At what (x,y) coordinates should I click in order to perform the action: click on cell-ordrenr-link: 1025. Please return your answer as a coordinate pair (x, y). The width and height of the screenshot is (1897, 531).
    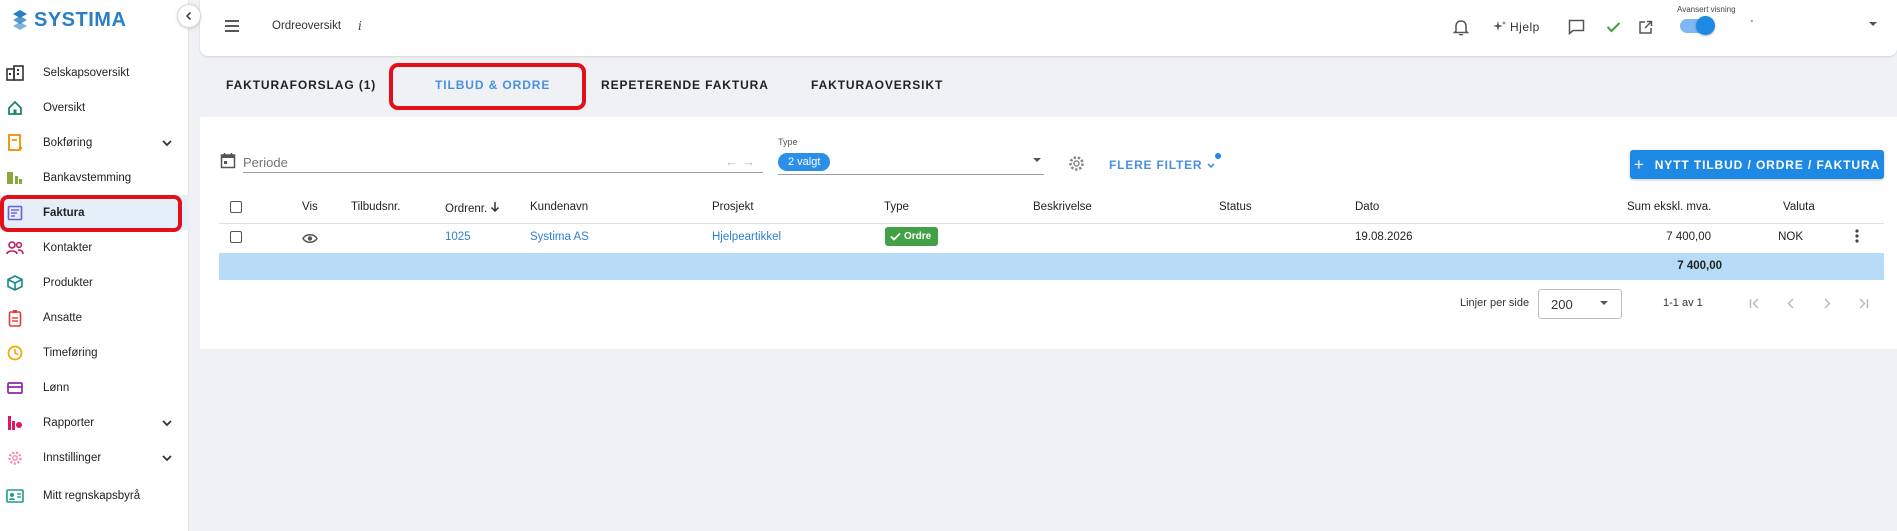
    Looking at the image, I should click on (458, 237).